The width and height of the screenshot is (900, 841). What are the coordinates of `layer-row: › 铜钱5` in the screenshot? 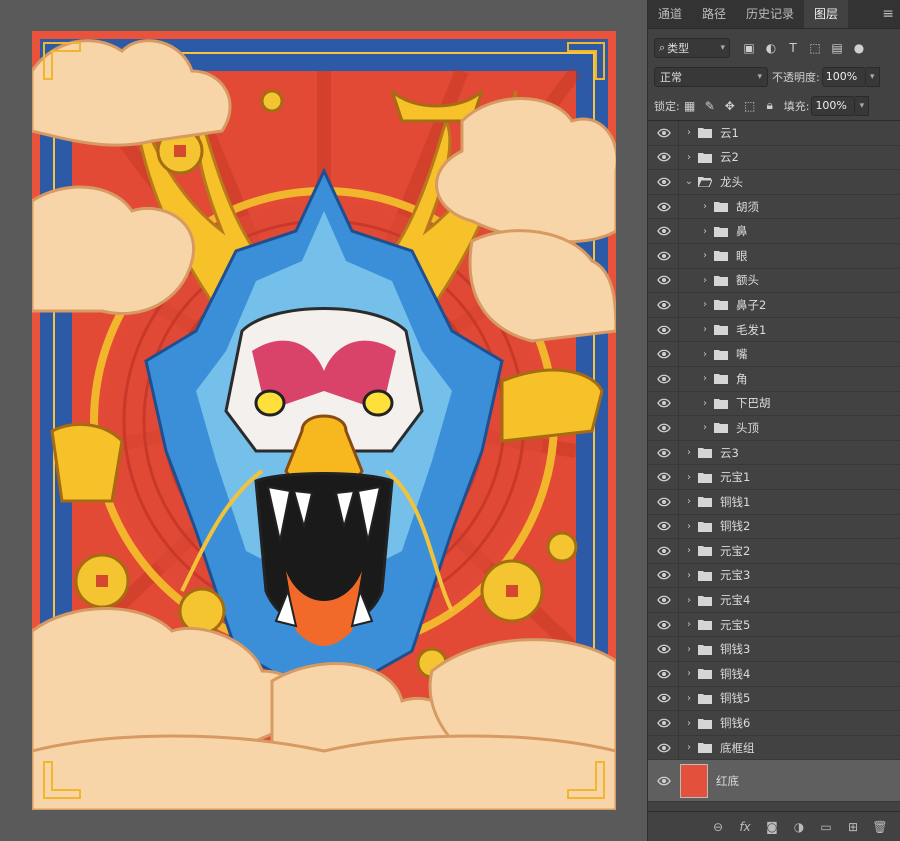 It's located at (774, 699).